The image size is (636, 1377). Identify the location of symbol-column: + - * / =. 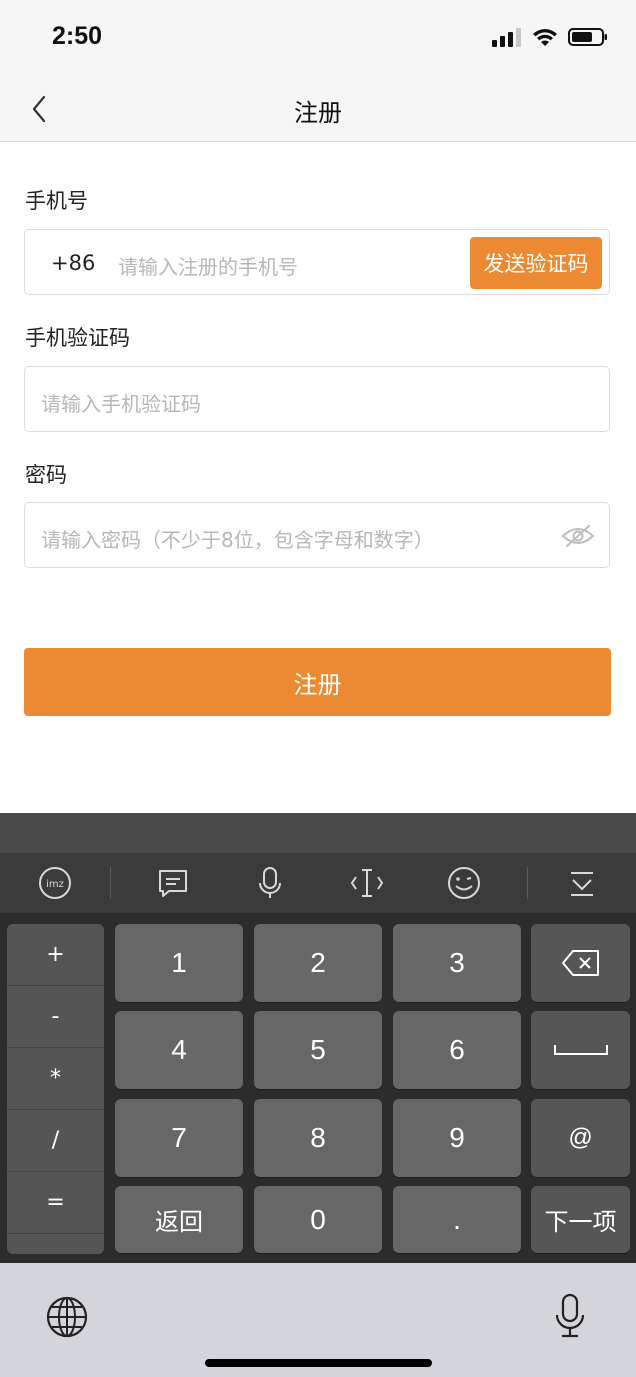
(55, 1089).